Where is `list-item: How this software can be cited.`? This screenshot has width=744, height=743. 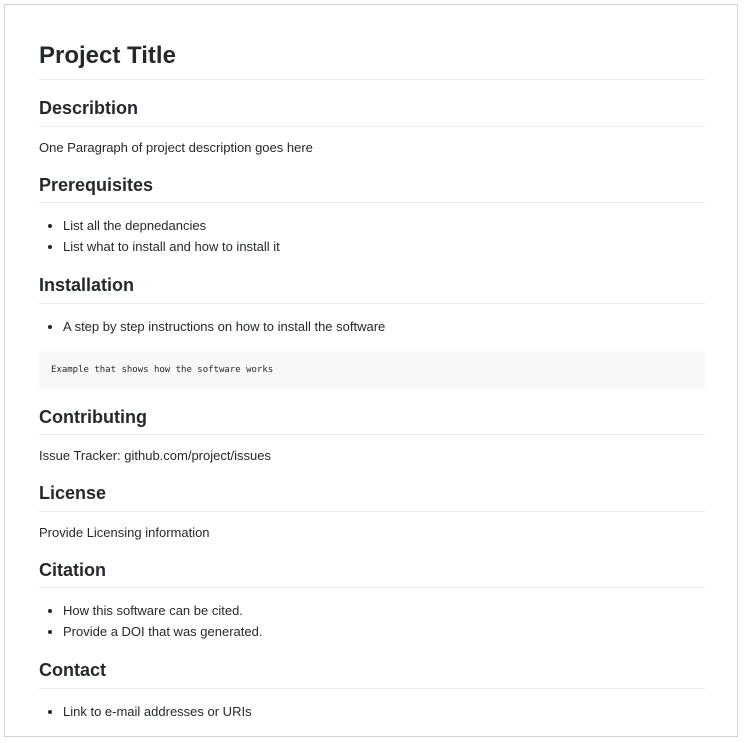 list-item: How this software can be cited. is located at coordinates (384, 610).